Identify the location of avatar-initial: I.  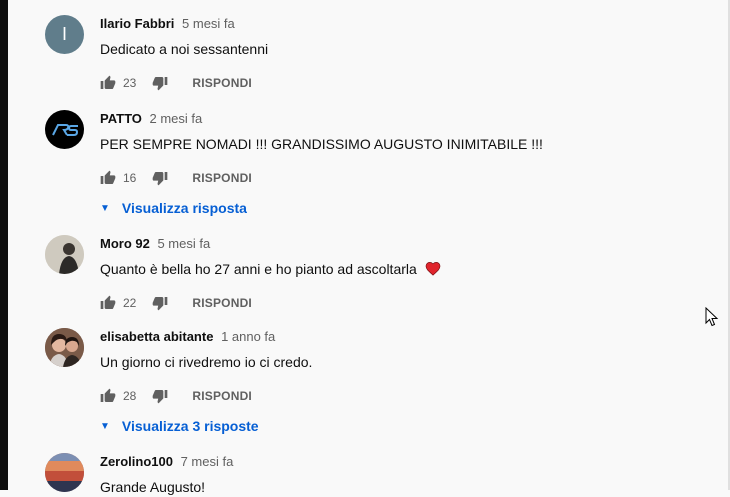
(64, 34).